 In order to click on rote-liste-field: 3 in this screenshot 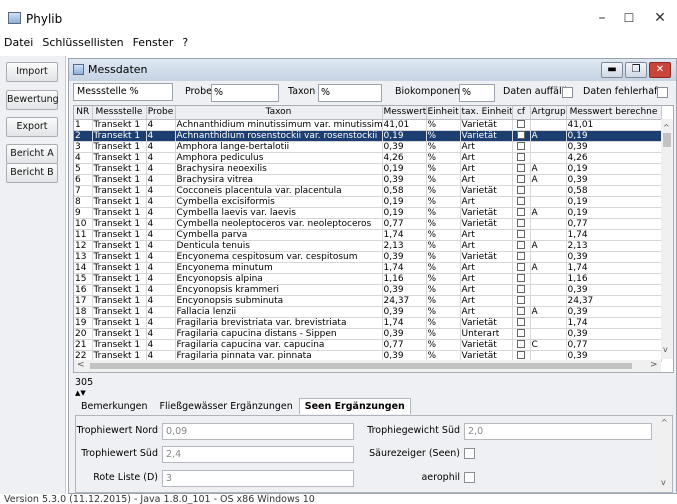, I will do `click(258, 478)`.